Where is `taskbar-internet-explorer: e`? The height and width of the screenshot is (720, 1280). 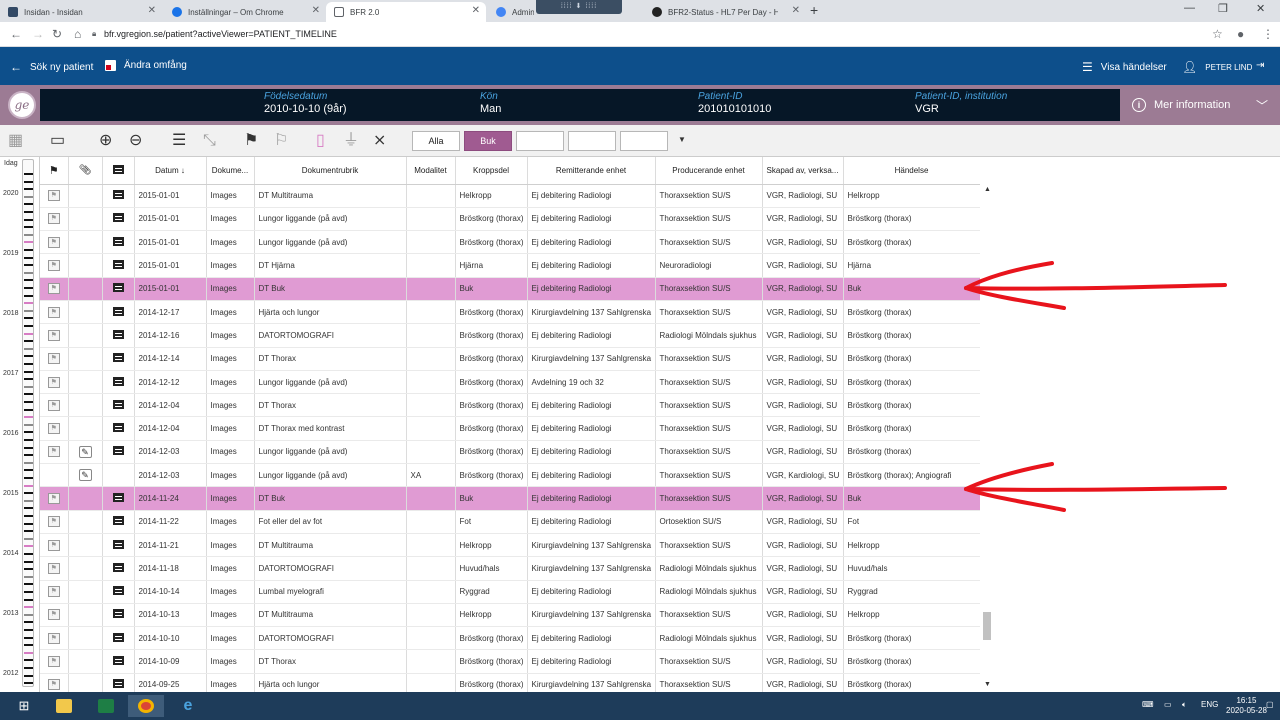 taskbar-internet-explorer: e is located at coordinates (188, 706).